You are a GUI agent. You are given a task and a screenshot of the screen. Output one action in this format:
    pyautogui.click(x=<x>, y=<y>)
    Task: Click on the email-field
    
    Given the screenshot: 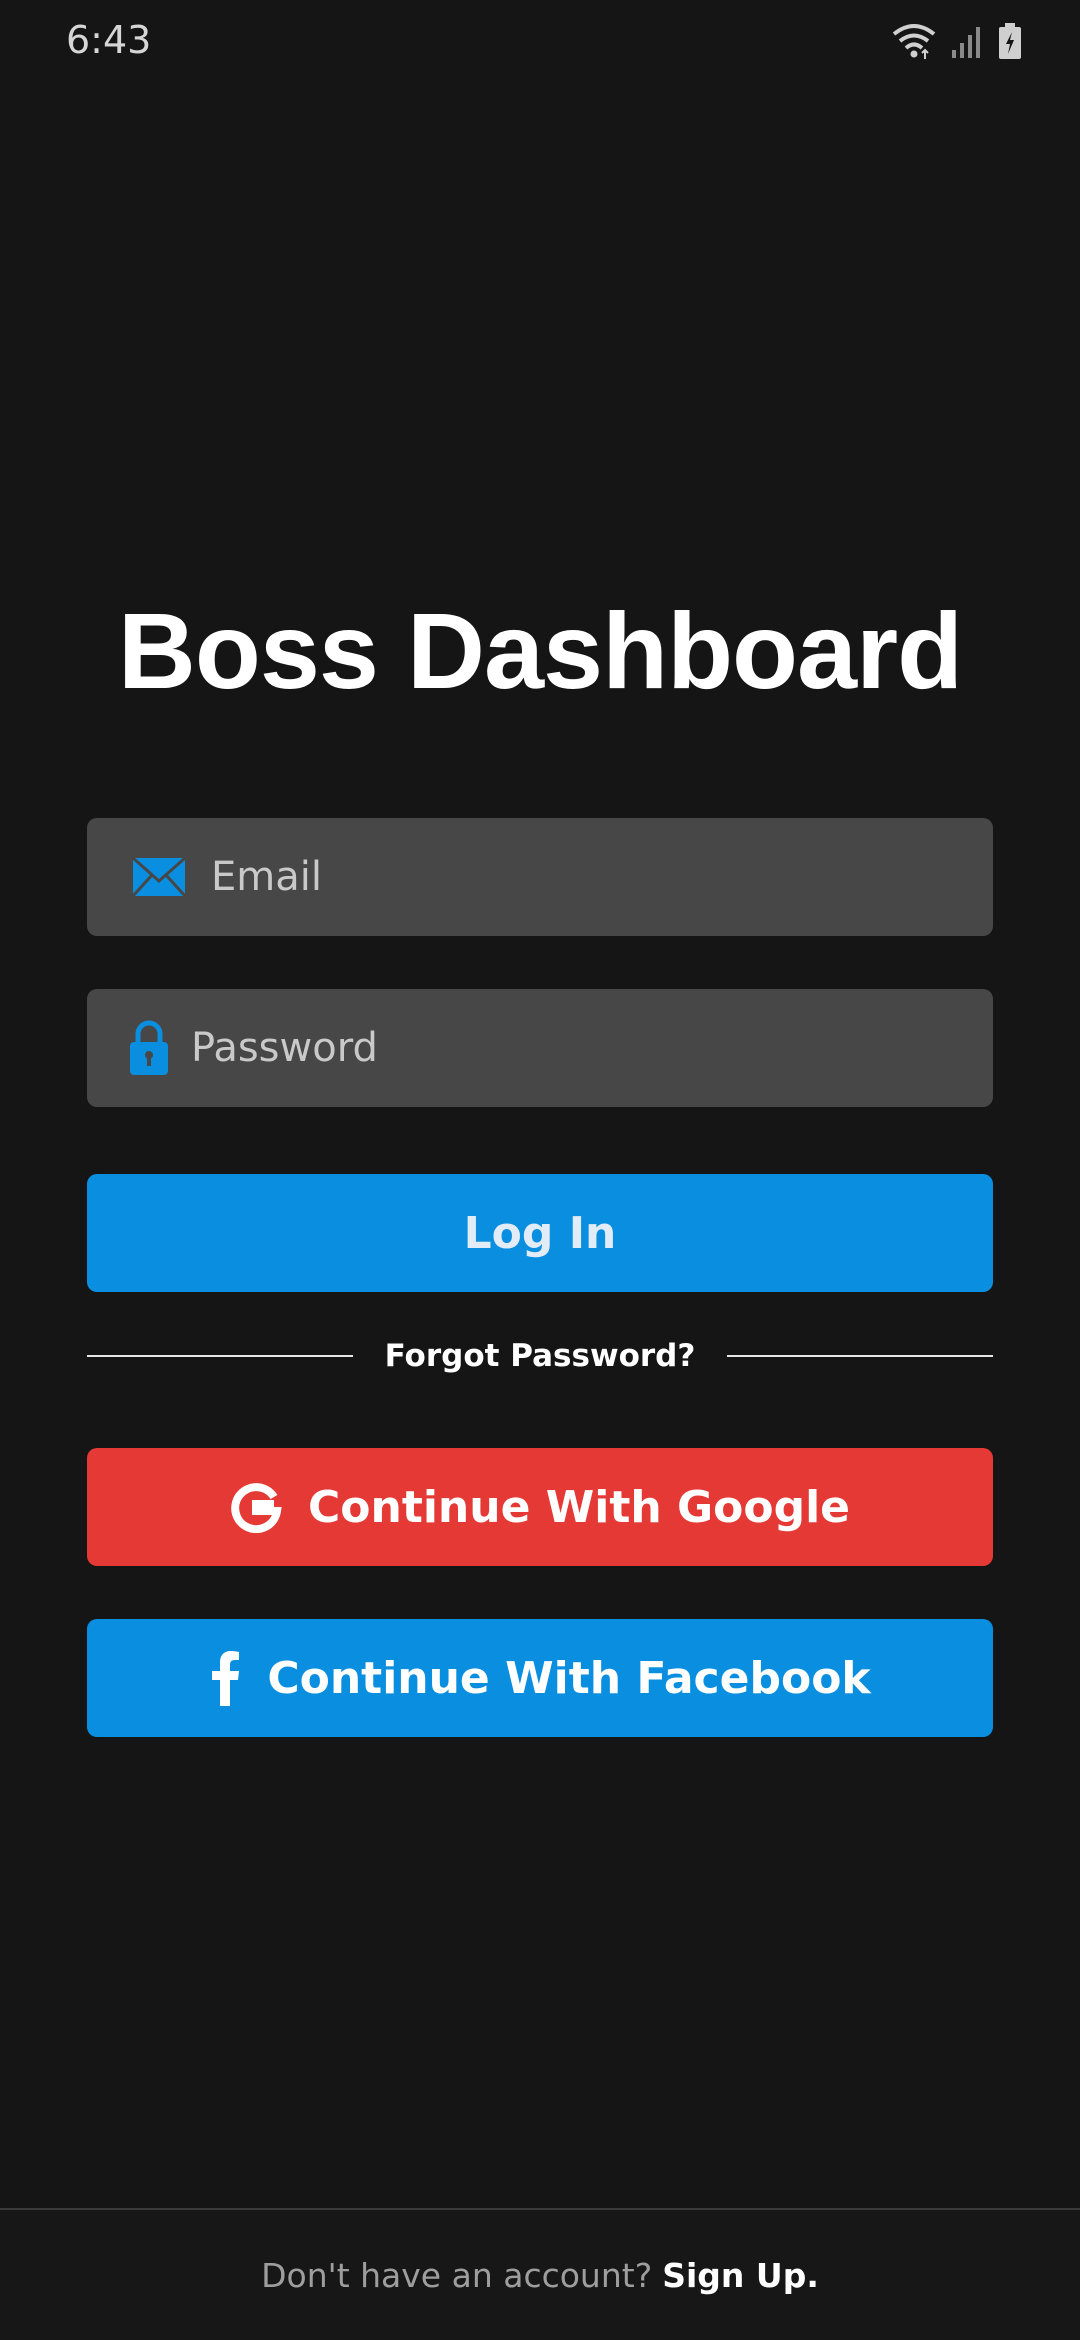 What is the action you would take?
    pyautogui.click(x=540, y=877)
    